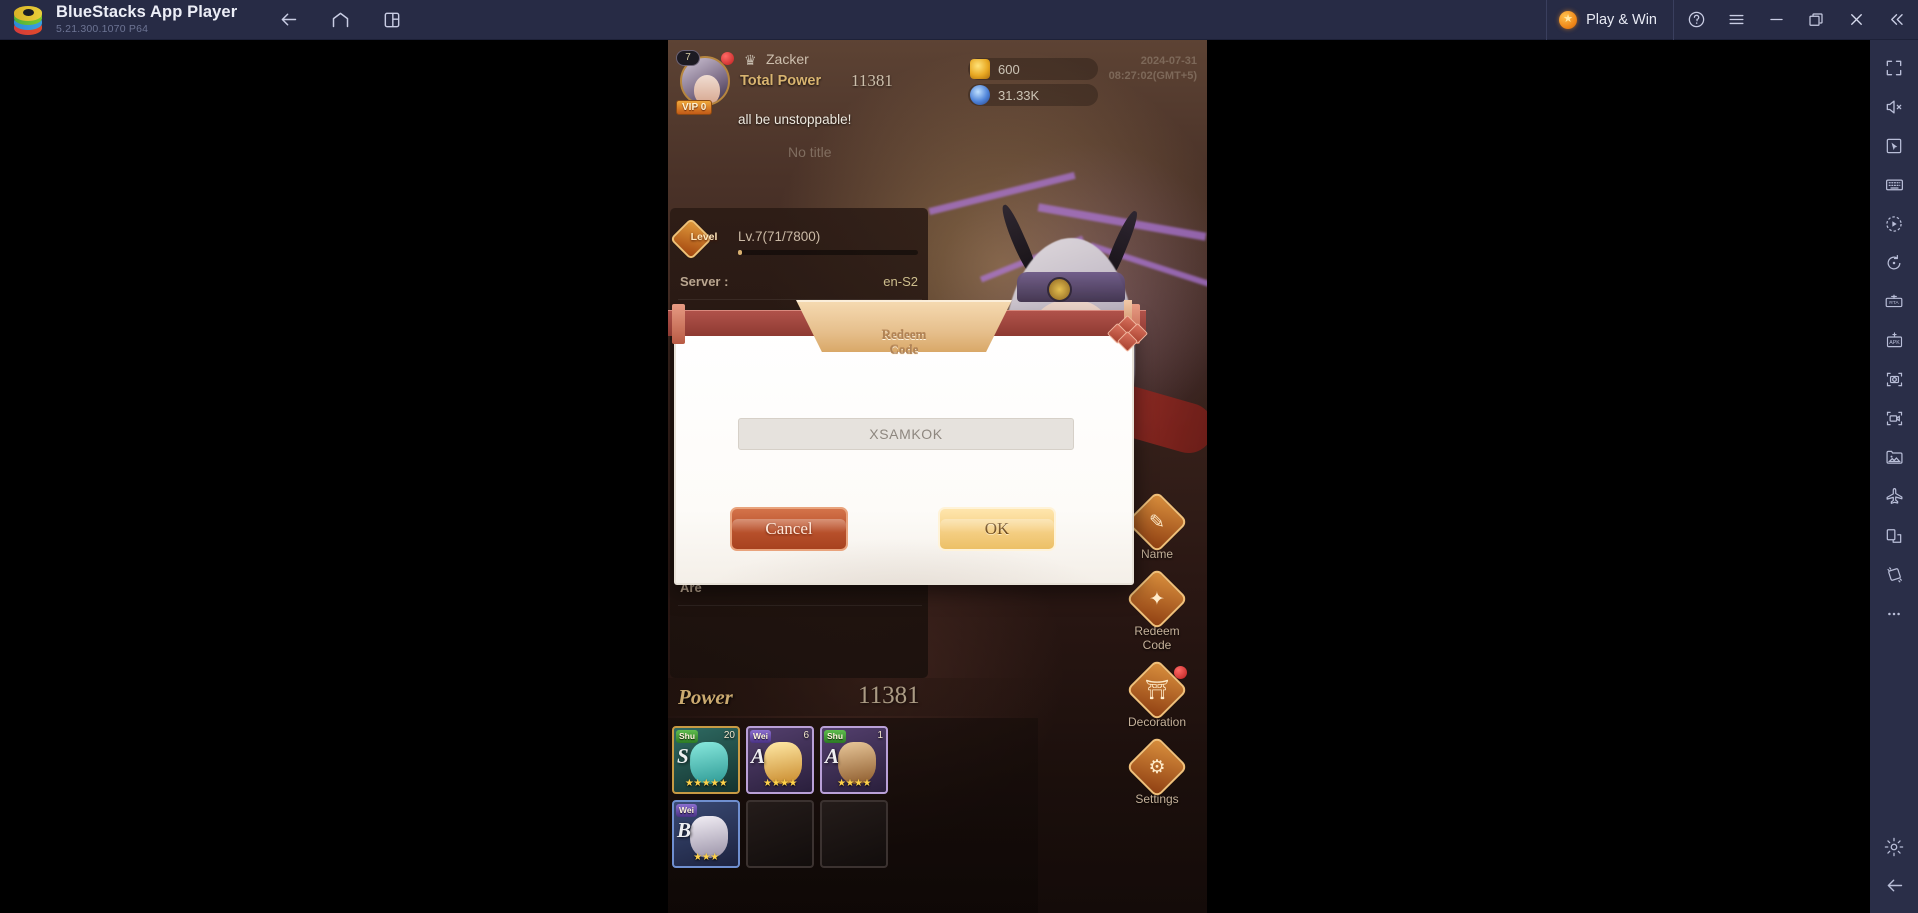 This screenshot has height=913, width=1918. Describe the element at coordinates (684, 830) in the screenshot. I see `hero-grade: B` at that location.